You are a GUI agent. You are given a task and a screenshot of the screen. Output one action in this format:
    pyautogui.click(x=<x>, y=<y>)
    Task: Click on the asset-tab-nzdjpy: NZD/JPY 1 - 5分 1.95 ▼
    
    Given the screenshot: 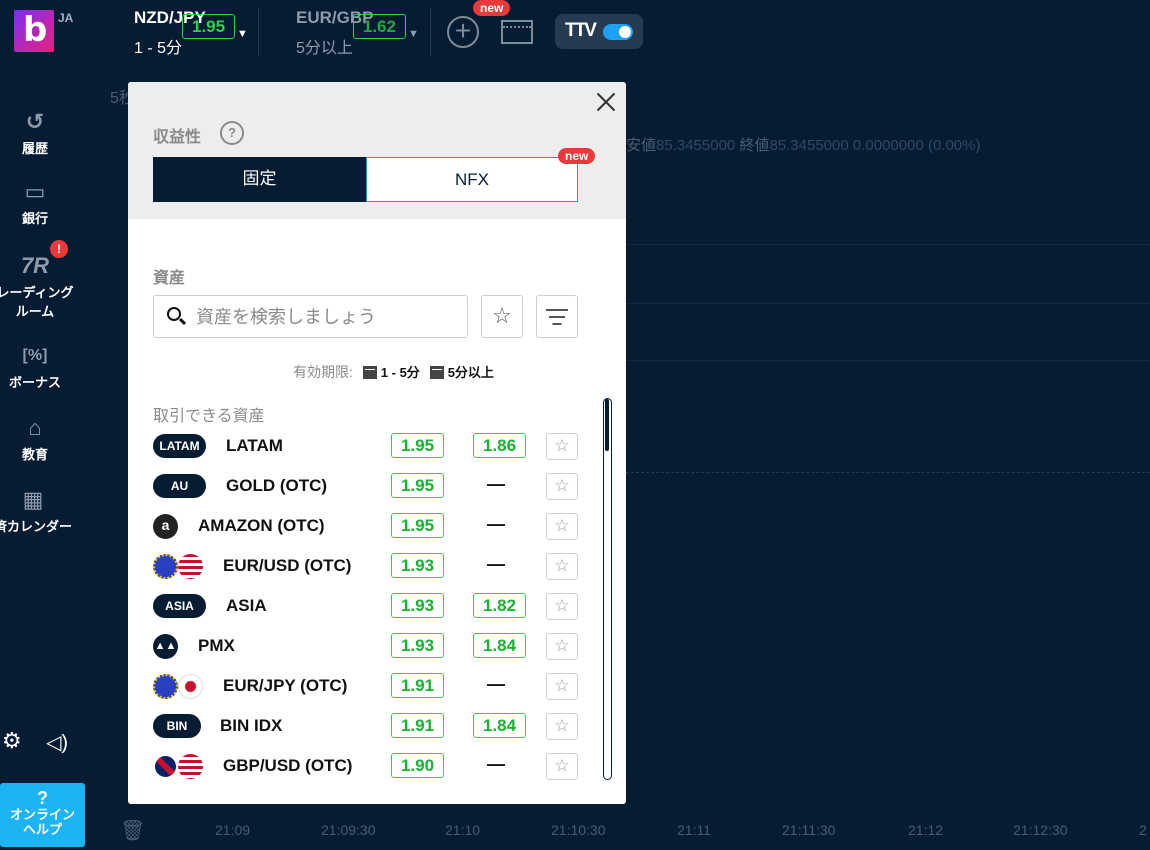 What is the action you would take?
    pyautogui.click(x=191, y=33)
    